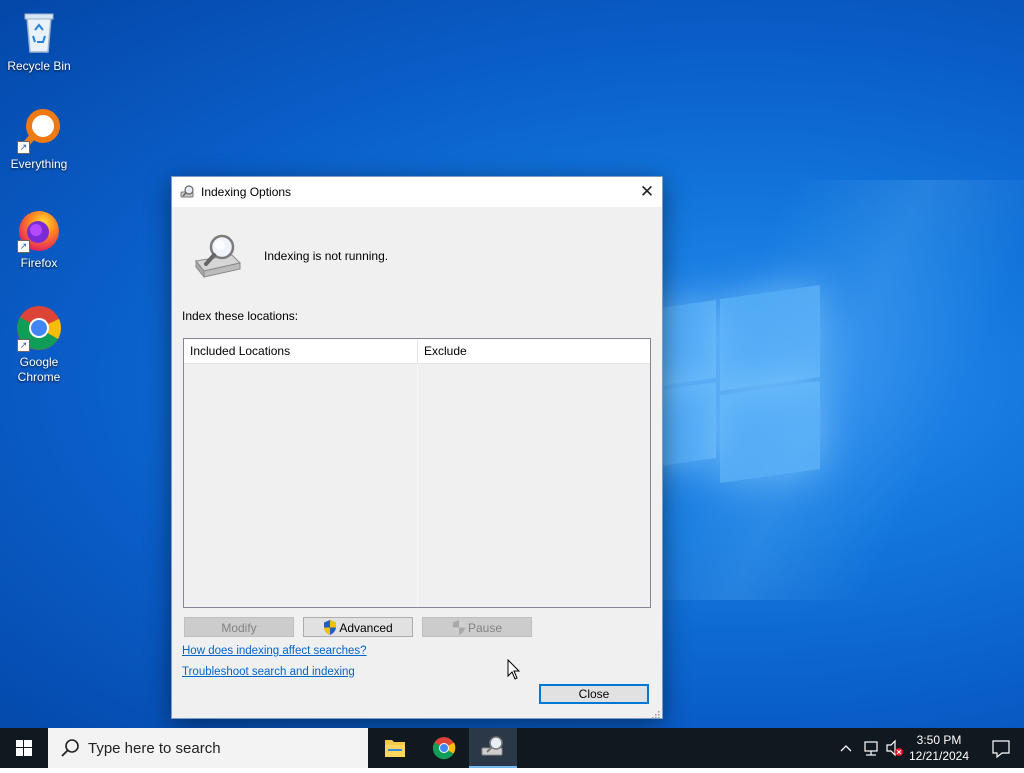 The width and height of the screenshot is (1024, 773). I want to click on dialog-title: Indexing Options, so click(246, 192).